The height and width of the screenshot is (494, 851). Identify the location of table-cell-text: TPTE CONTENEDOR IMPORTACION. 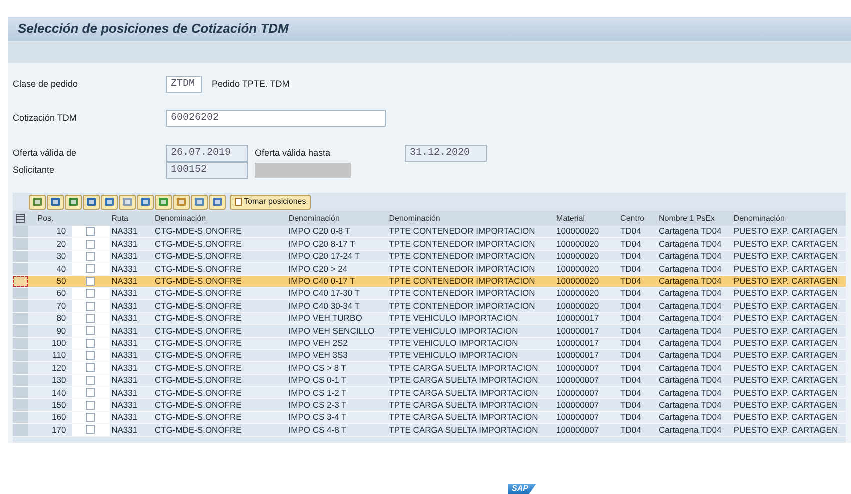
(462, 281).